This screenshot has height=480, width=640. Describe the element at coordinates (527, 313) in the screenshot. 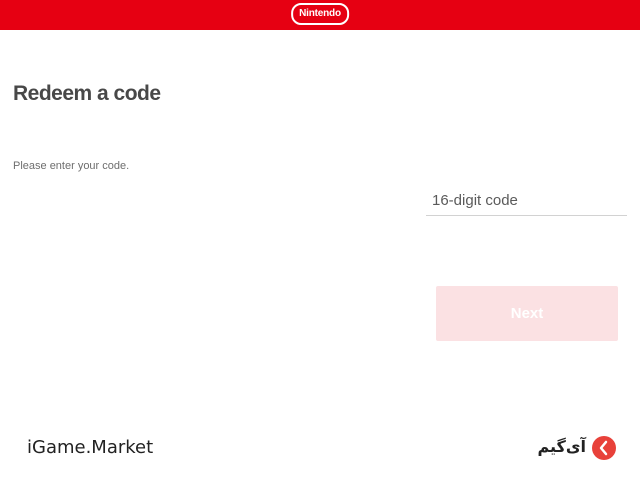

I see `next-button: Next` at that location.